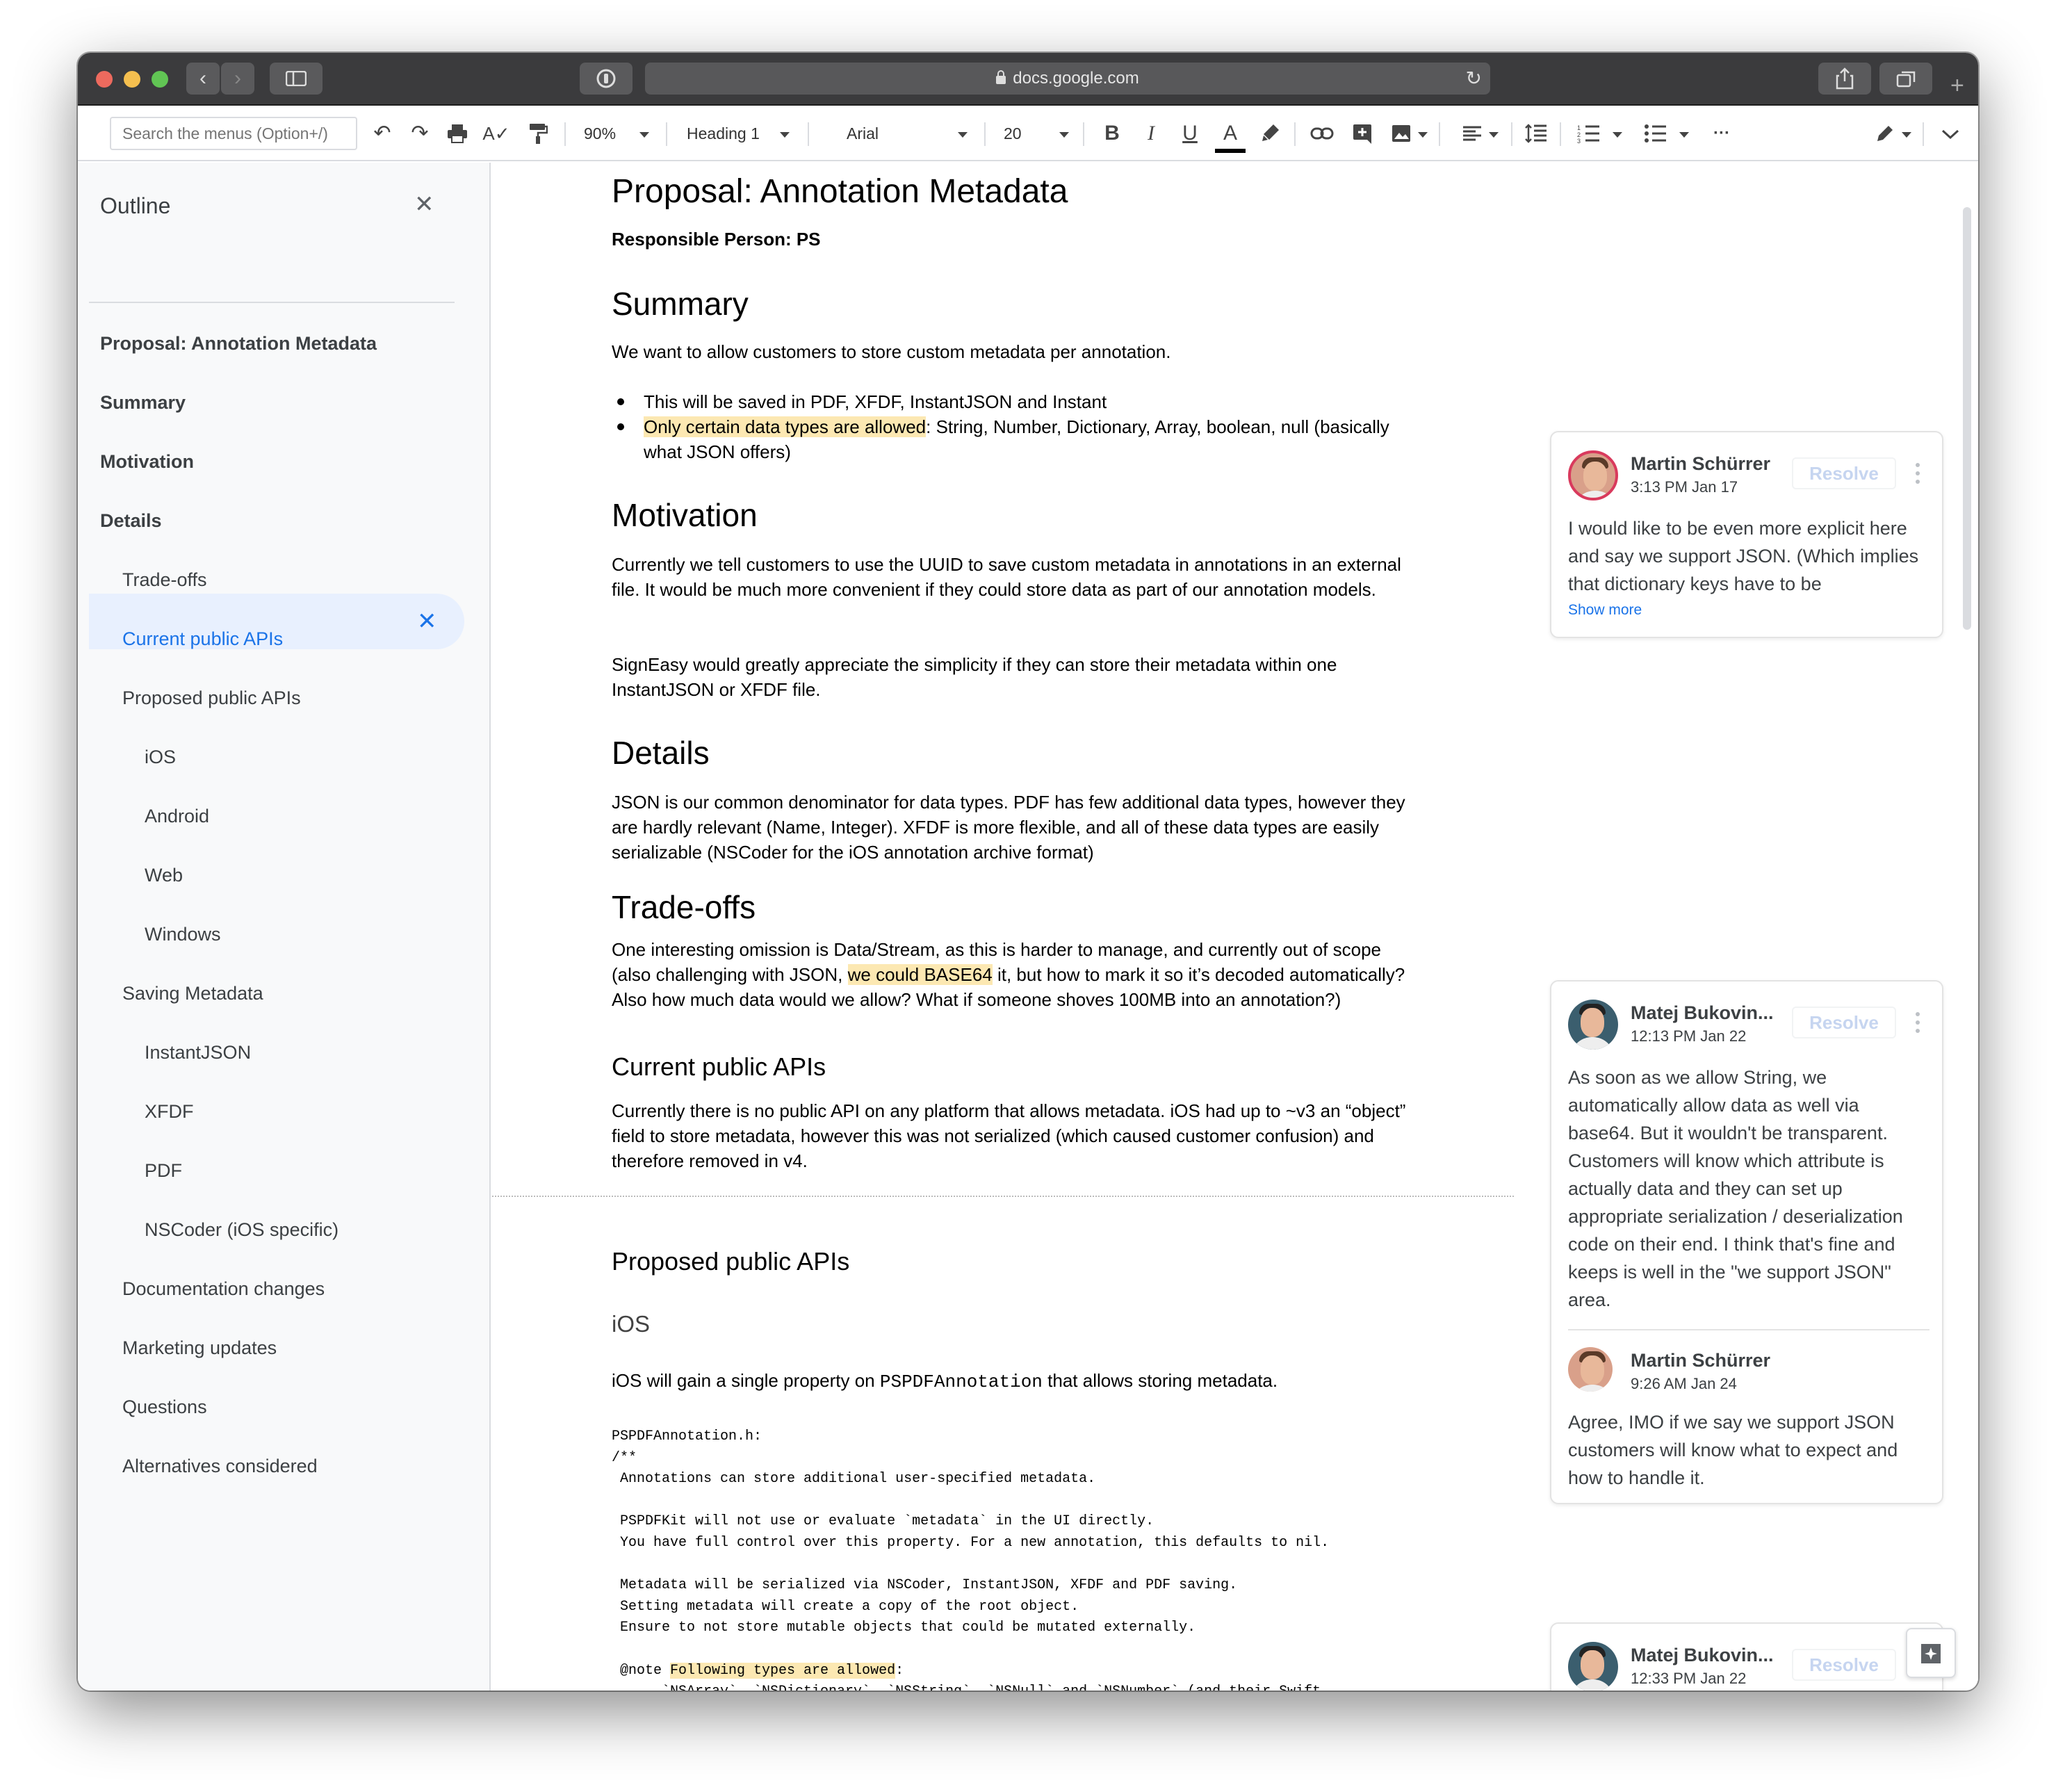 The width and height of the screenshot is (2056, 1792). I want to click on outline-item: XFDF, so click(169, 1111).